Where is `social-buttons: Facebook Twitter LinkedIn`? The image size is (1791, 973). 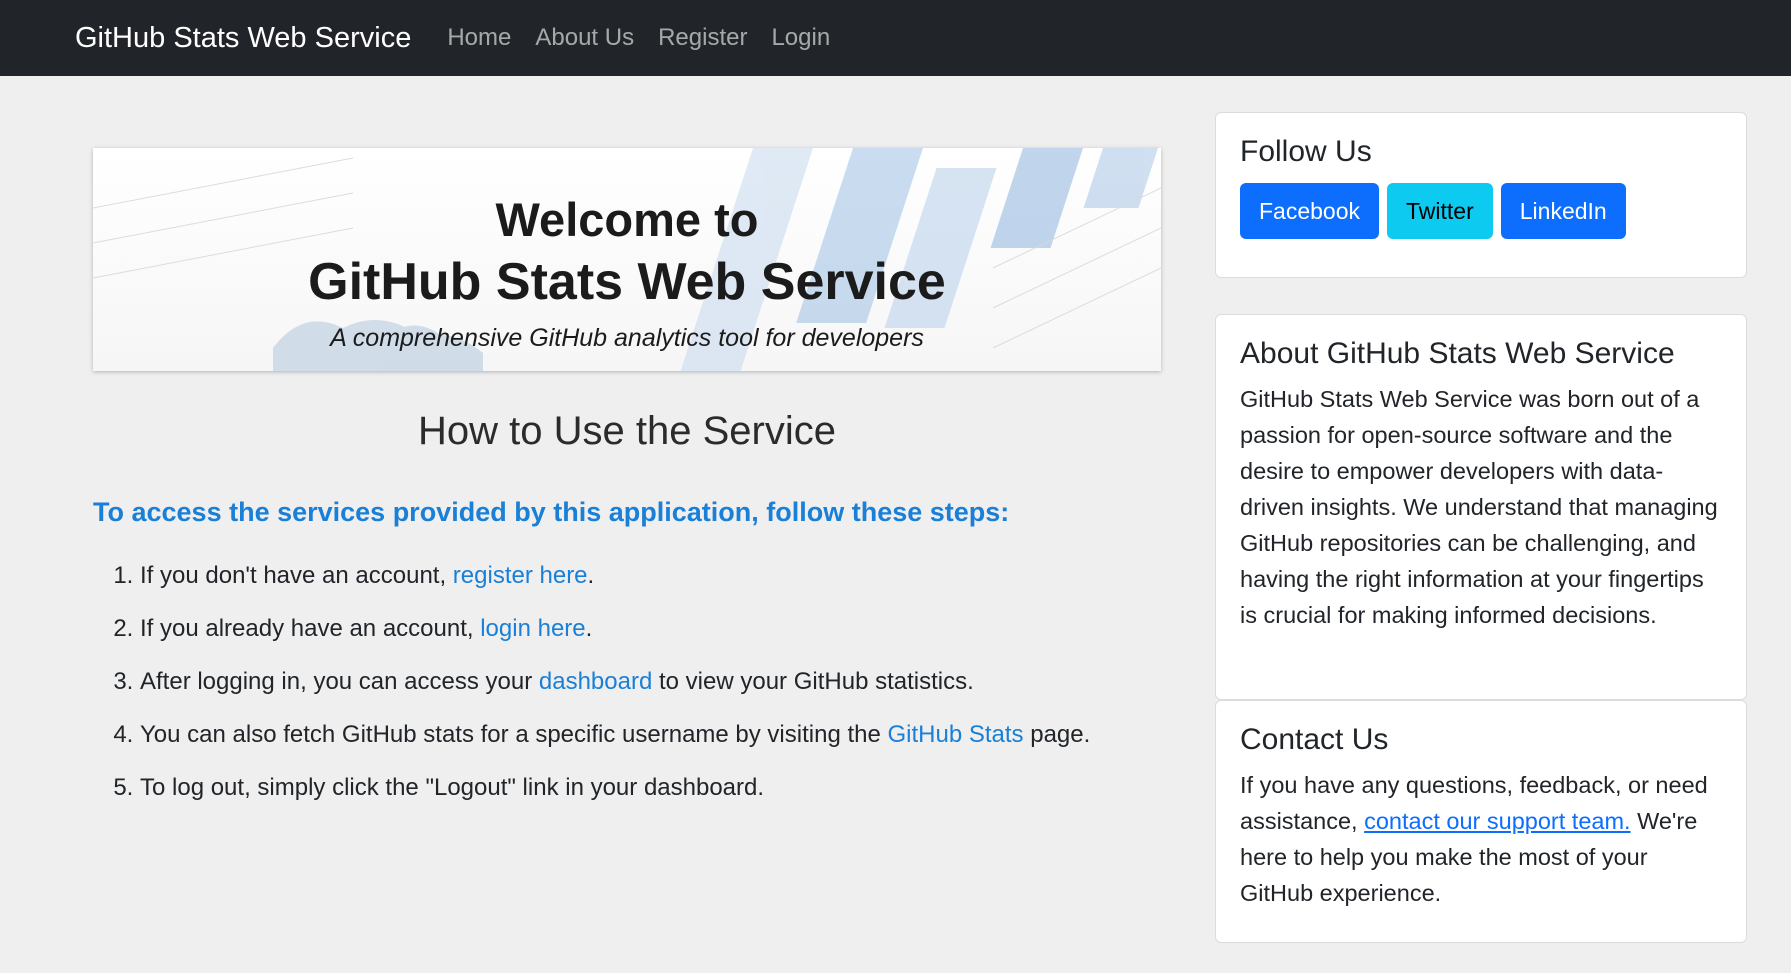 social-buttons: Facebook Twitter LinkedIn is located at coordinates (1481, 211).